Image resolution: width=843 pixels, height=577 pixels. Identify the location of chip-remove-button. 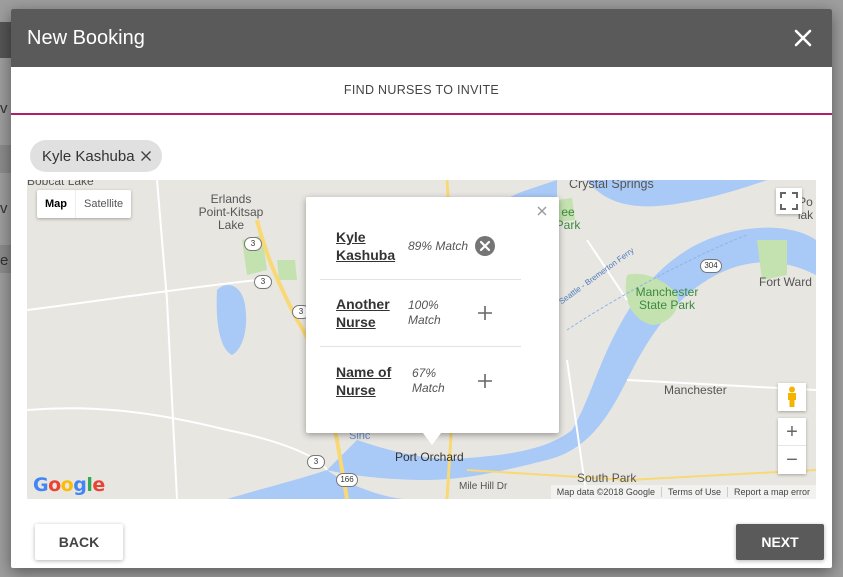
(146, 156).